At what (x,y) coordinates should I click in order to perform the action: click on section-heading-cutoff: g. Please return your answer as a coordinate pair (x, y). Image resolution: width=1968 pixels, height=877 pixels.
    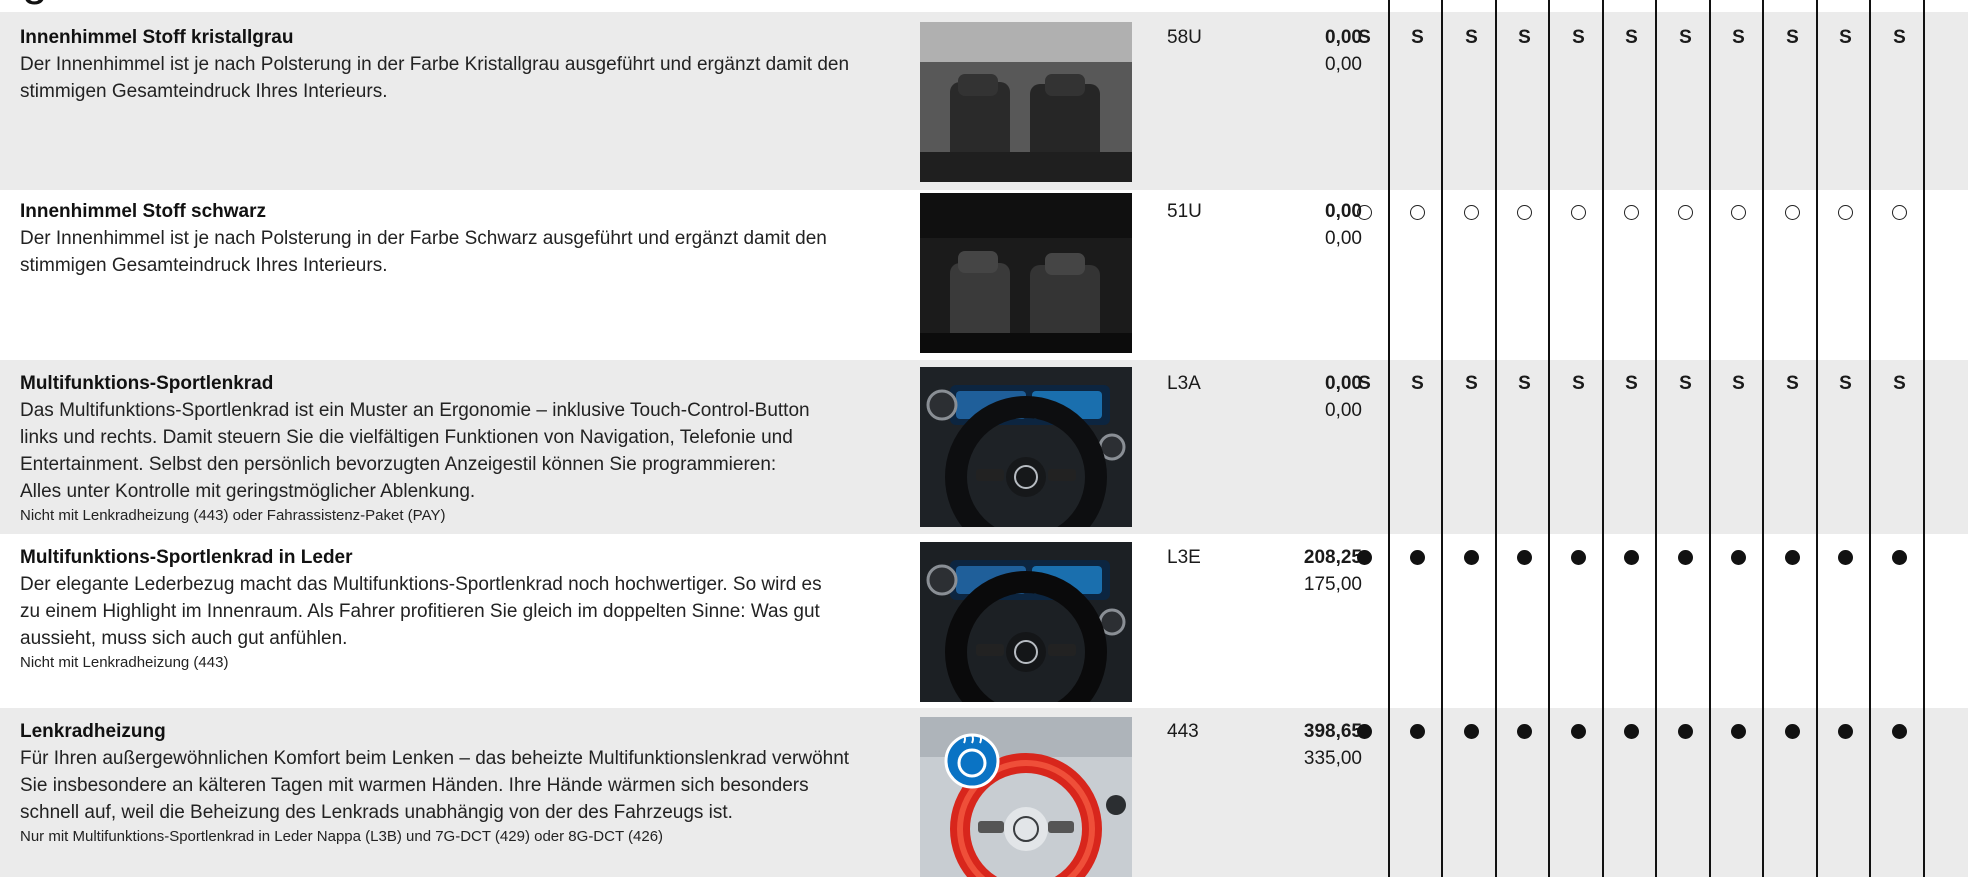
    Looking at the image, I should click on (35, 1).